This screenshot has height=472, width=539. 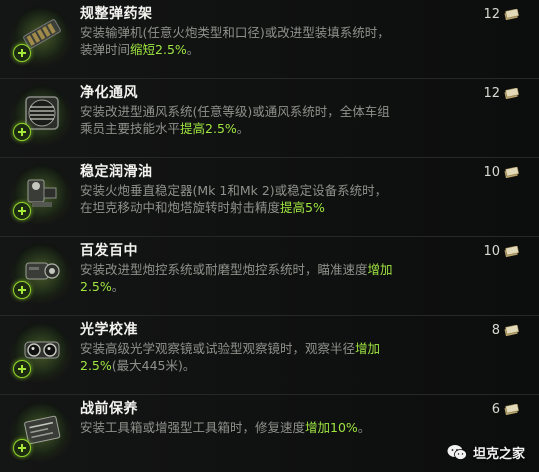 I want to click on item-cost: 6, so click(x=505, y=409).